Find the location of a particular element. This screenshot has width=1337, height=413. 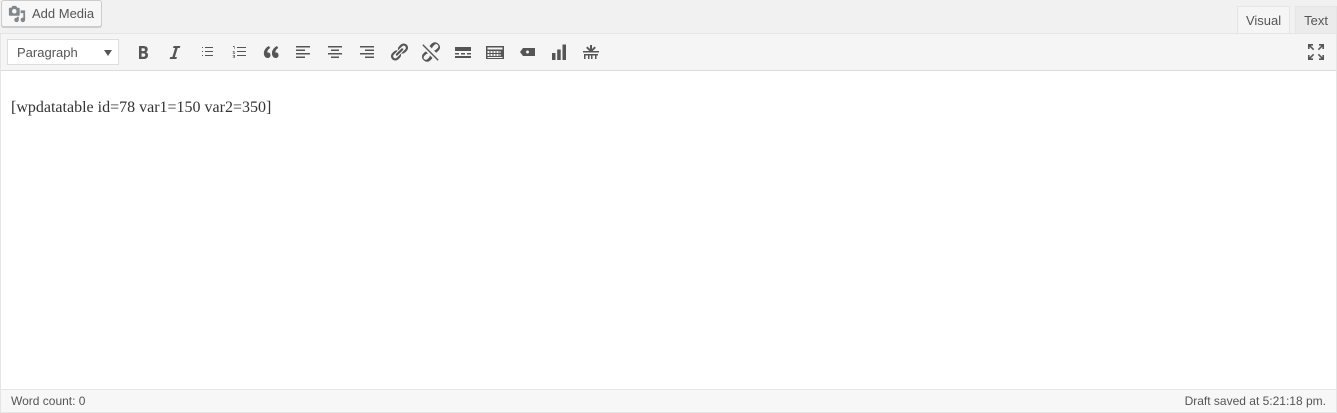

insert-link-button is located at coordinates (399, 52).